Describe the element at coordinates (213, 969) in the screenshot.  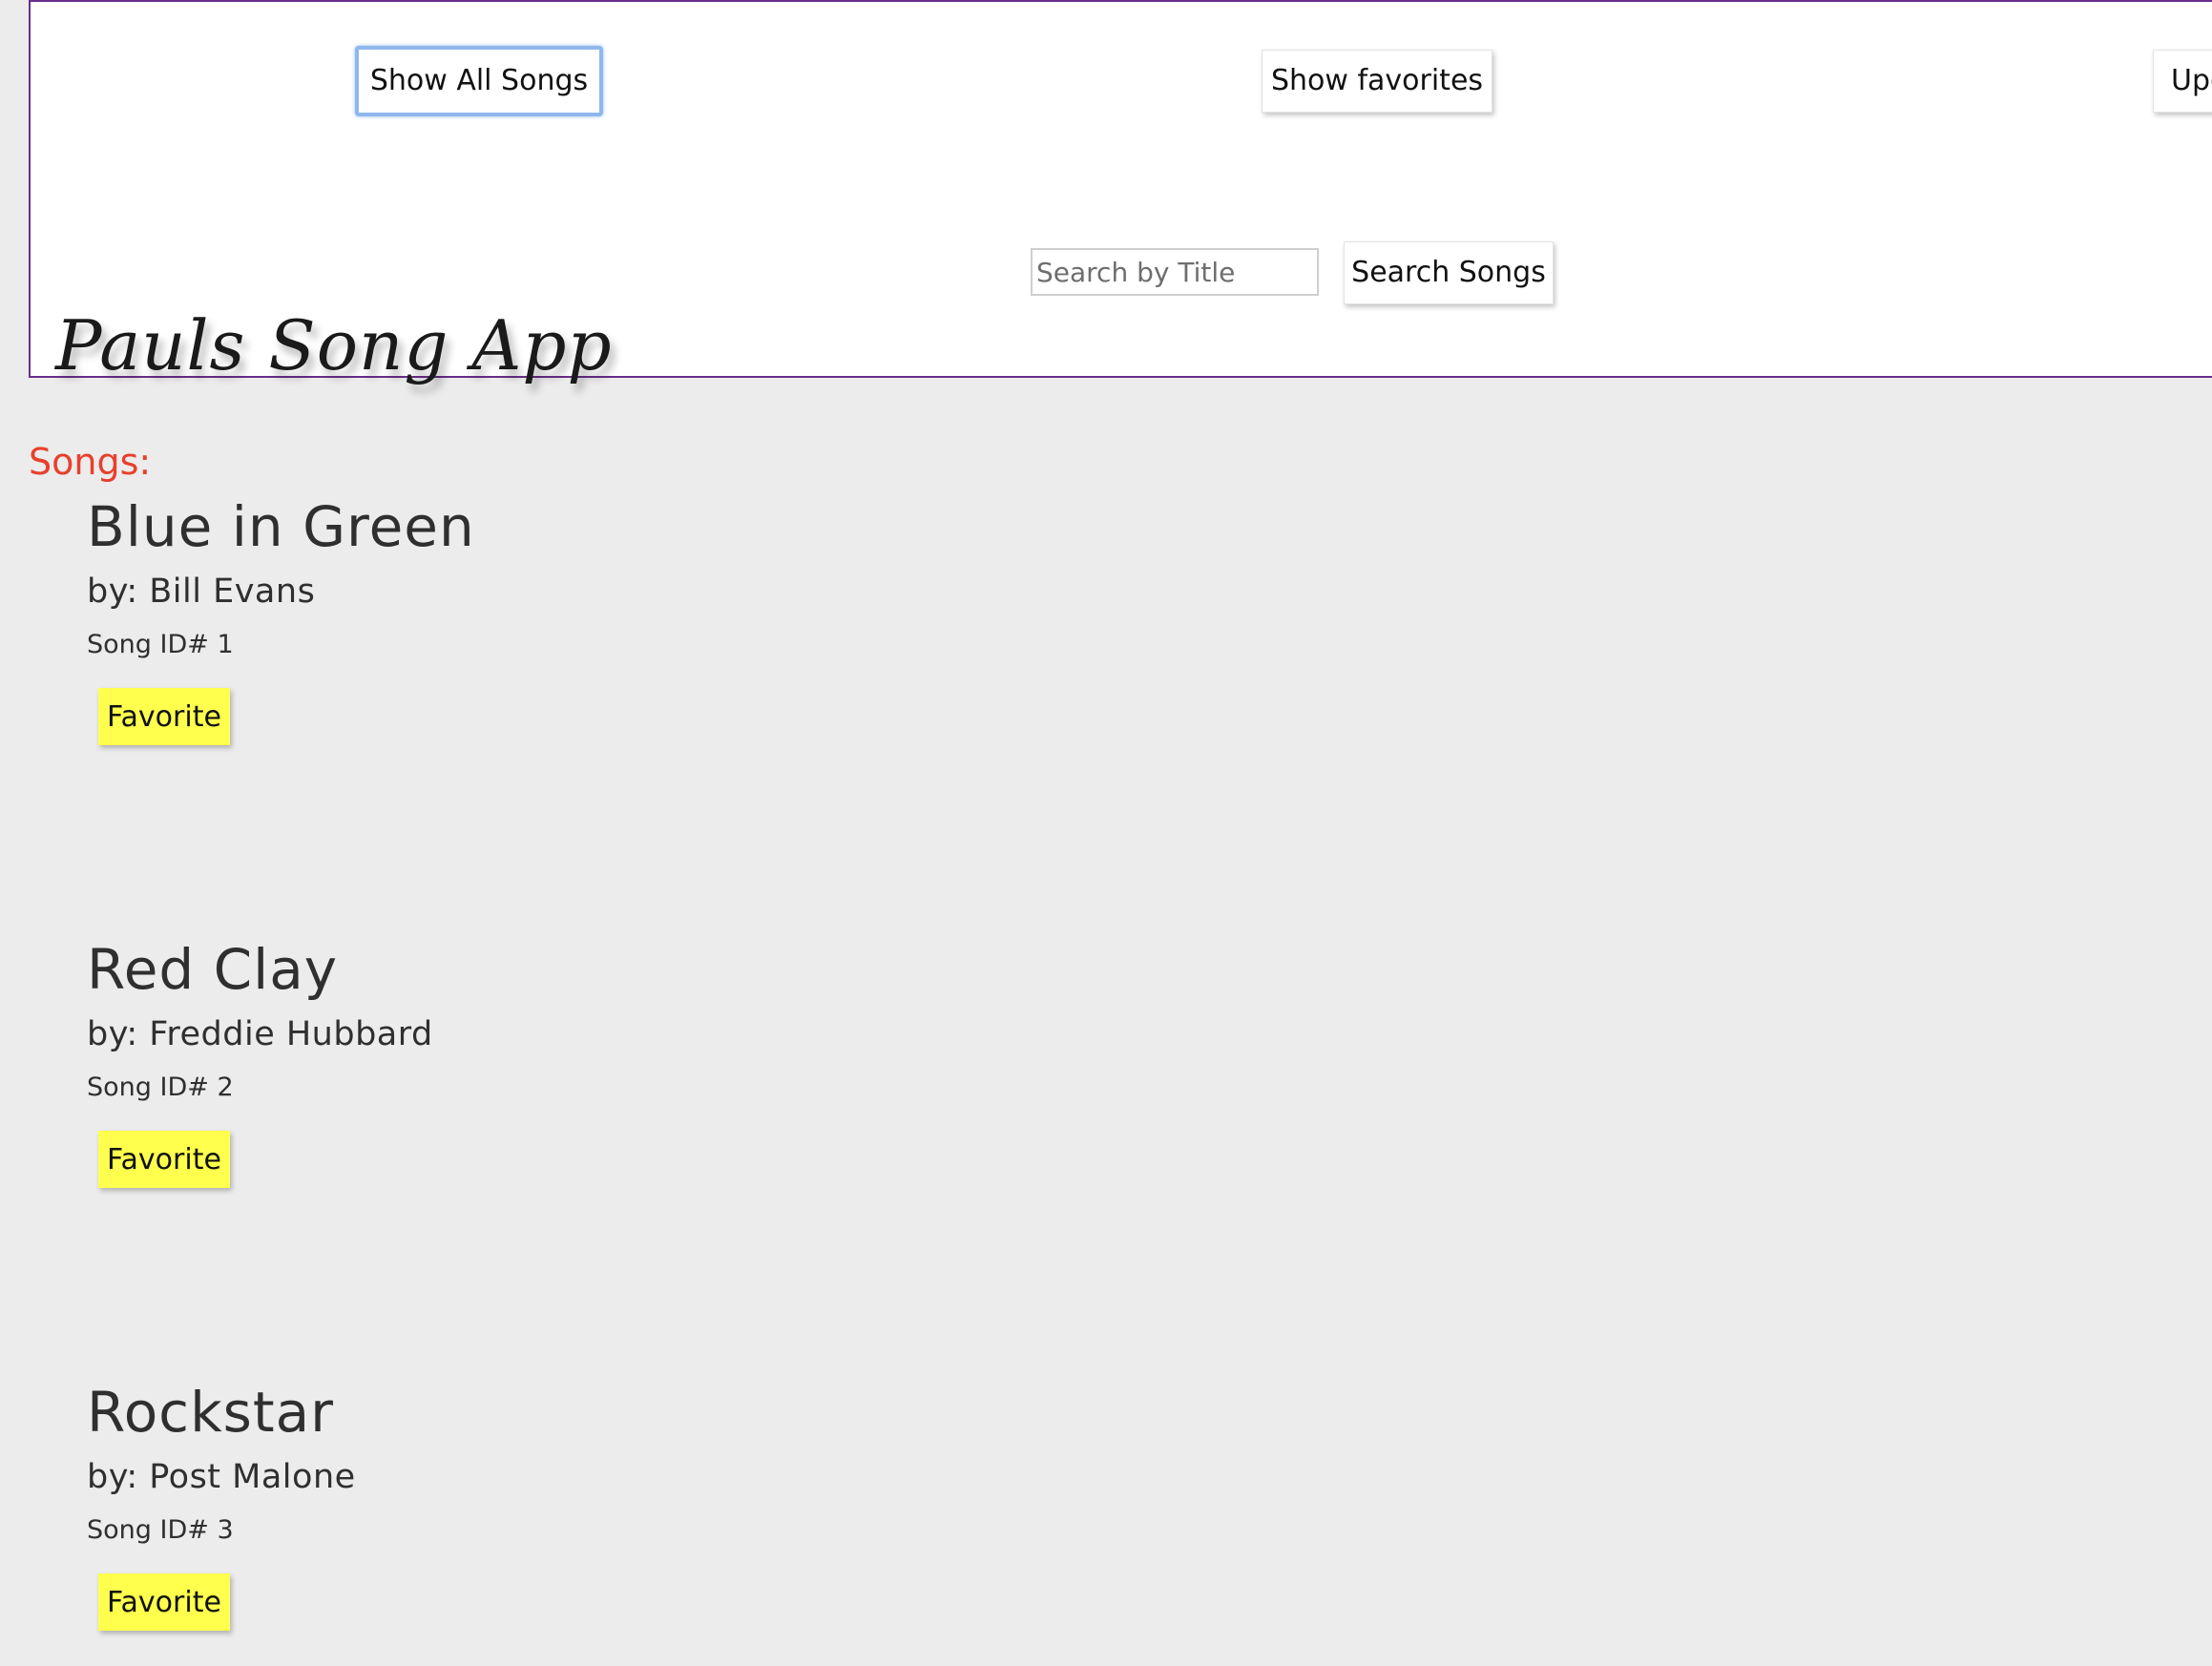
I see `song-title: Red Clay` at that location.